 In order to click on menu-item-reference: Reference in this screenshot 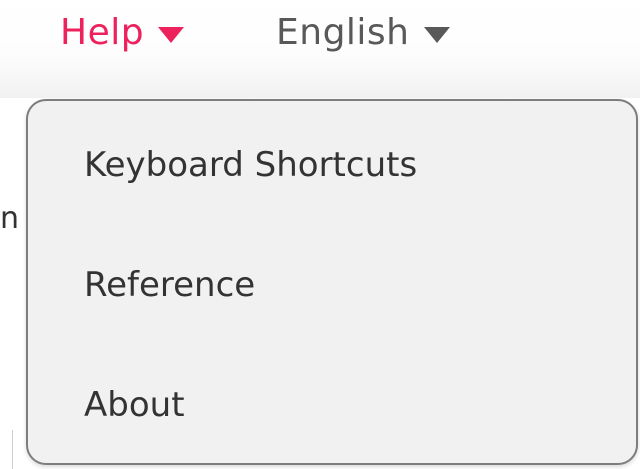, I will do `click(169, 285)`.